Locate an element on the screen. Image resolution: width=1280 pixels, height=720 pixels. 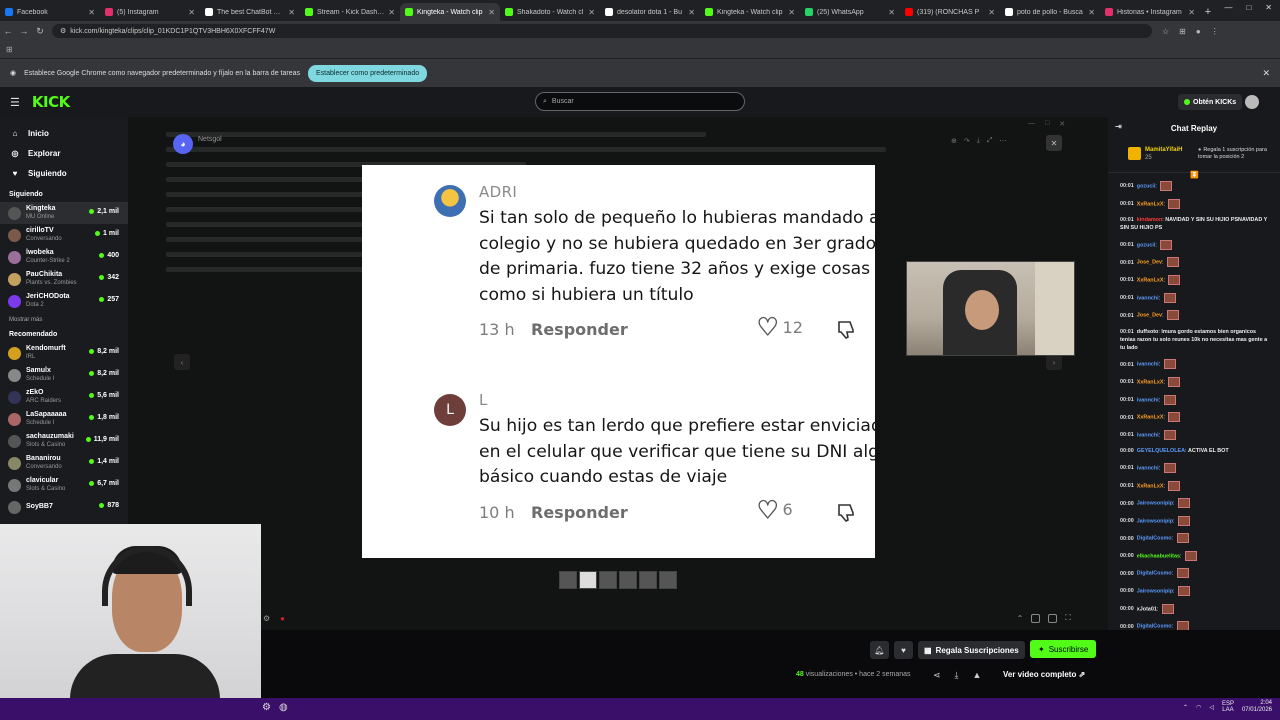
pip-icon is located at coordinates (1036, 618).